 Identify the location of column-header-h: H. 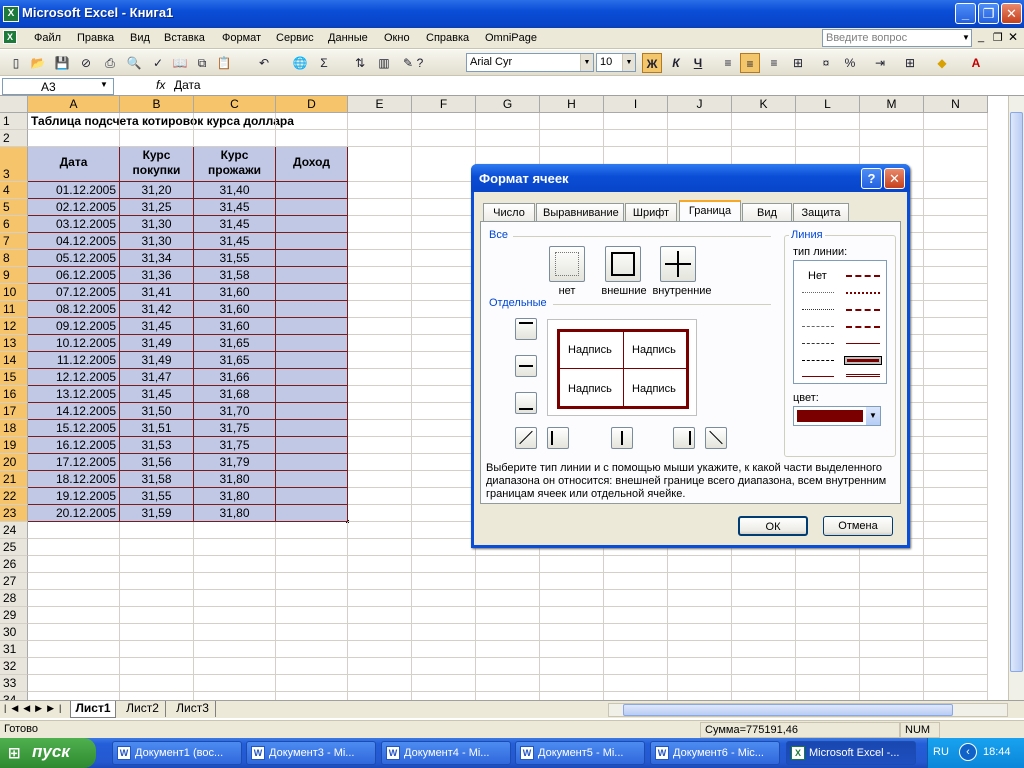
(572, 104).